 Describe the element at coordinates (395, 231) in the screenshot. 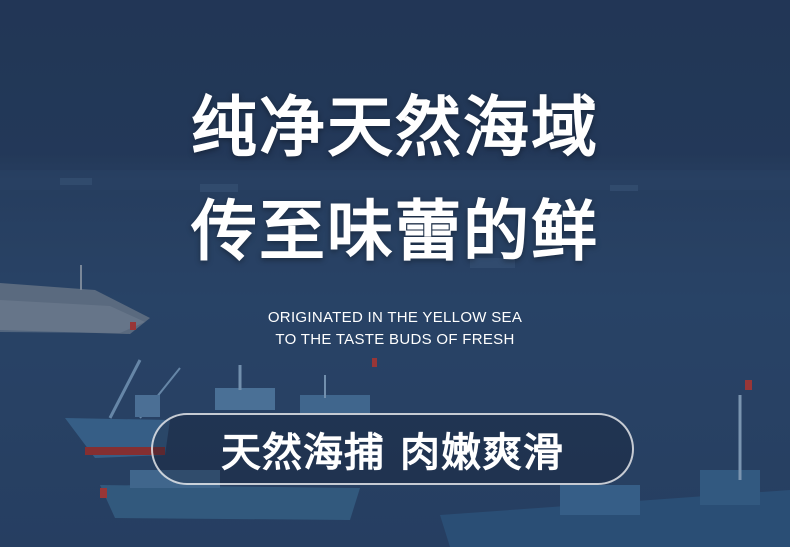

I see `headline-line-2: 传至味蕾的鲜` at that location.